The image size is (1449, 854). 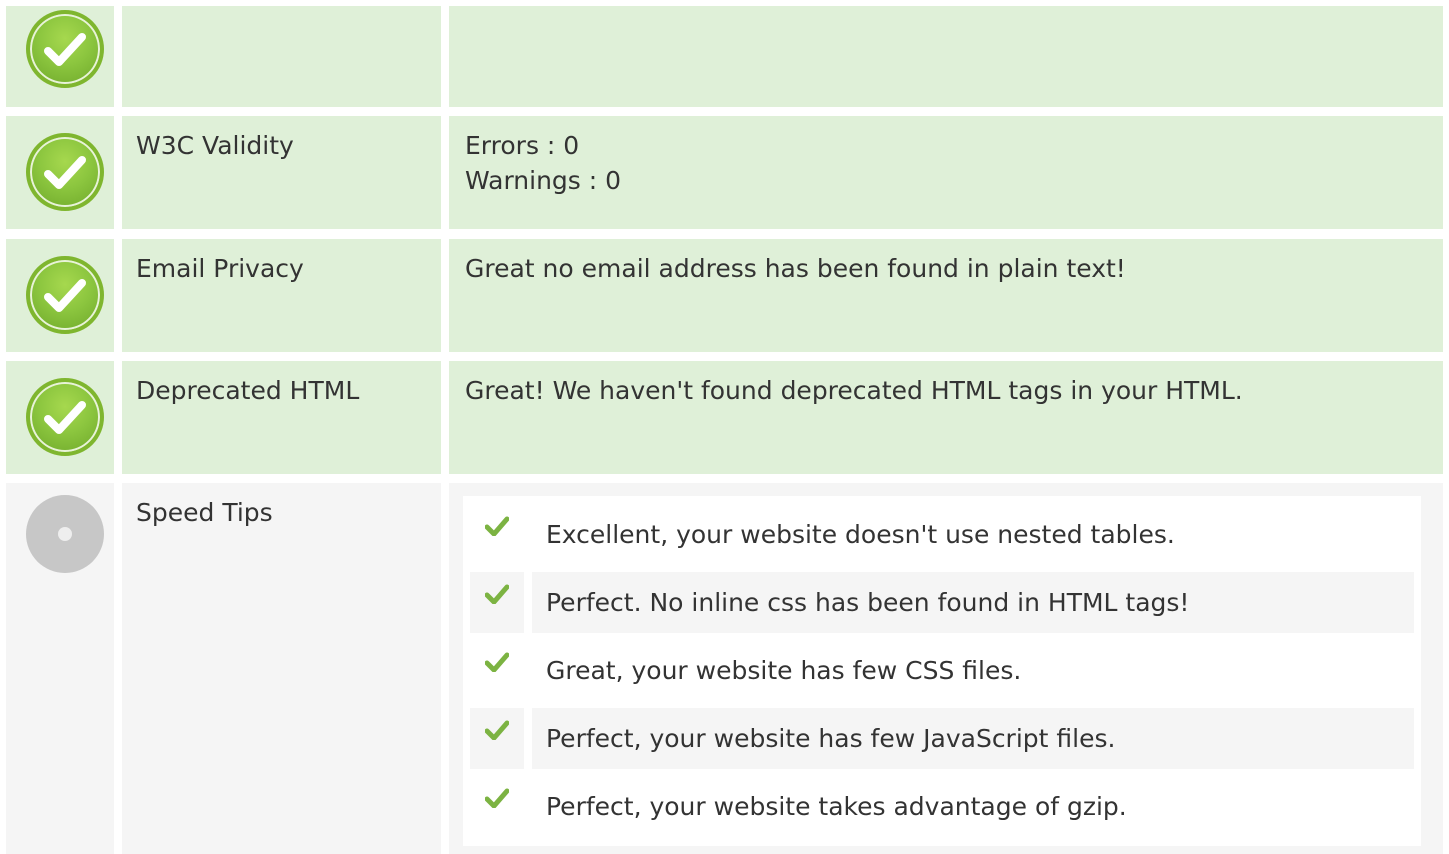 I want to click on row-label-speed-tips: Speed Tips, so click(x=281, y=668).